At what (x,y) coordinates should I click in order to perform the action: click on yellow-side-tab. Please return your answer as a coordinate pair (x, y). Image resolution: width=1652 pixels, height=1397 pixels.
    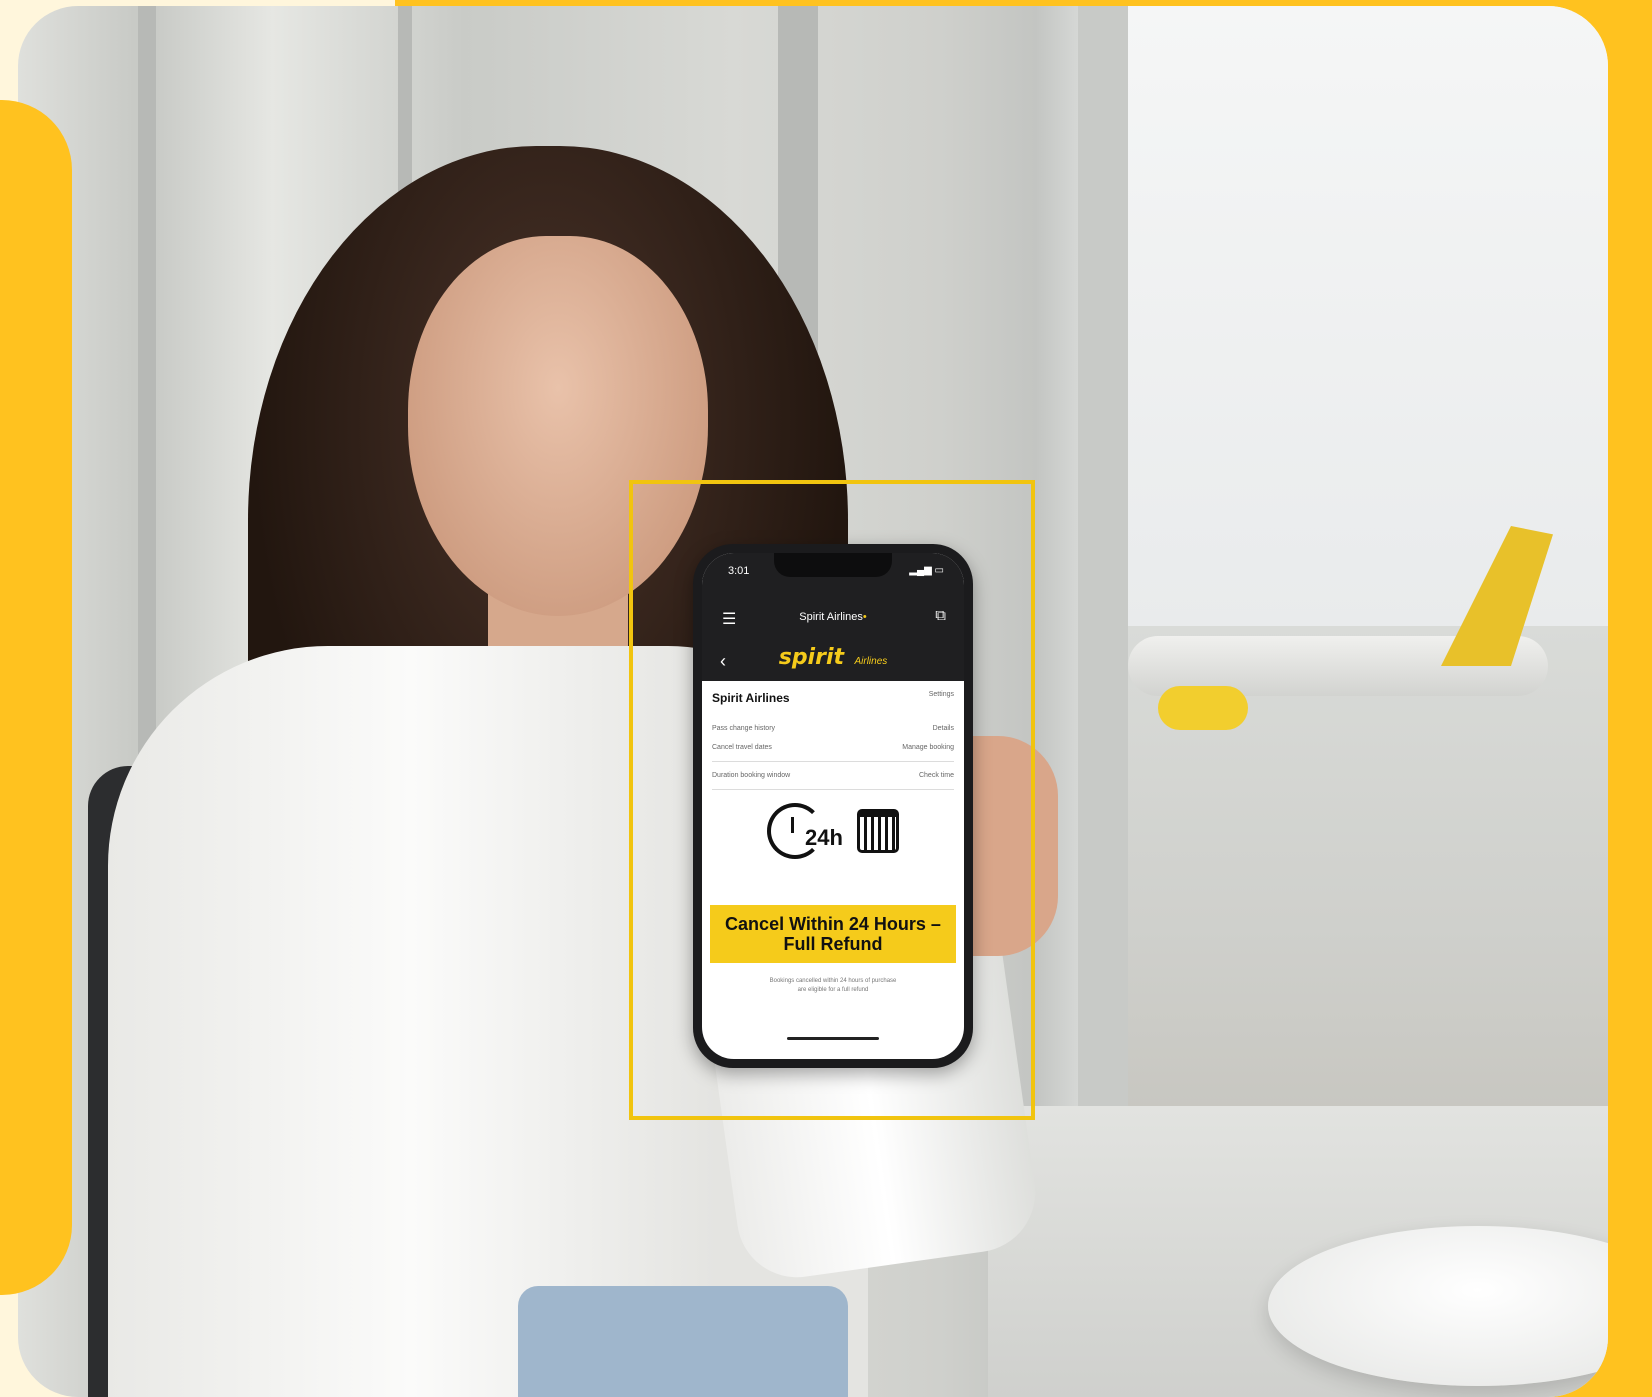
    Looking at the image, I should click on (36, 697).